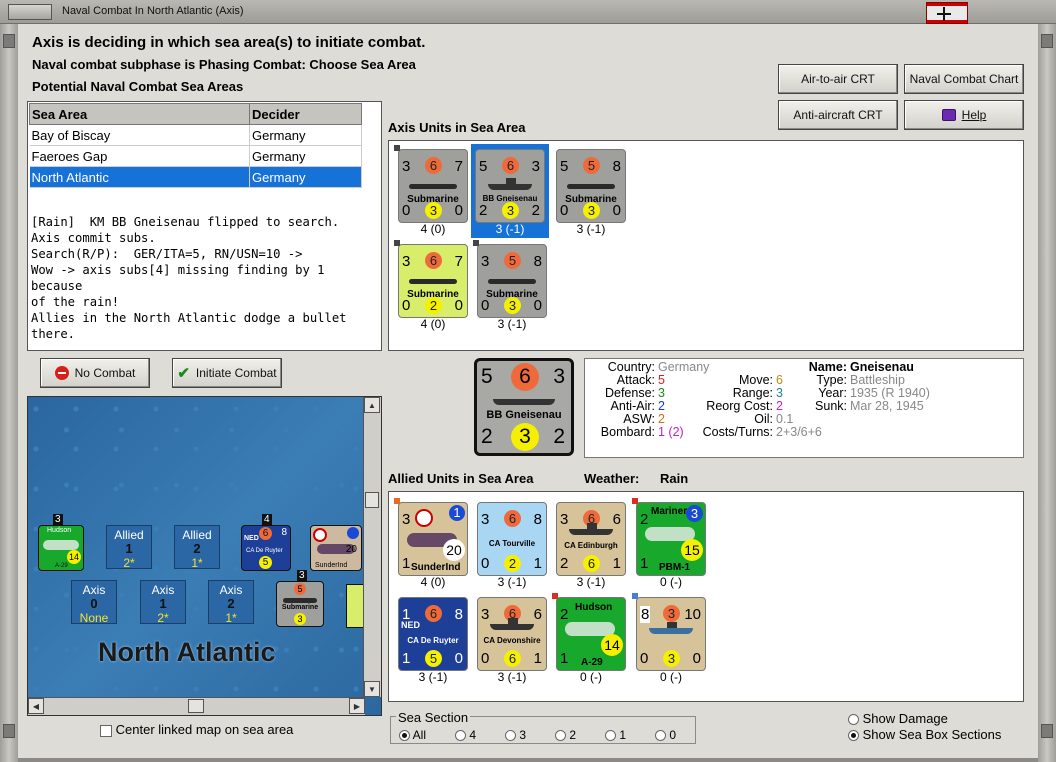 This screenshot has height=762, width=1056. What do you see at coordinates (264, 551) in the screenshot?
I see `unit-label: CA De Ruyter` at bounding box center [264, 551].